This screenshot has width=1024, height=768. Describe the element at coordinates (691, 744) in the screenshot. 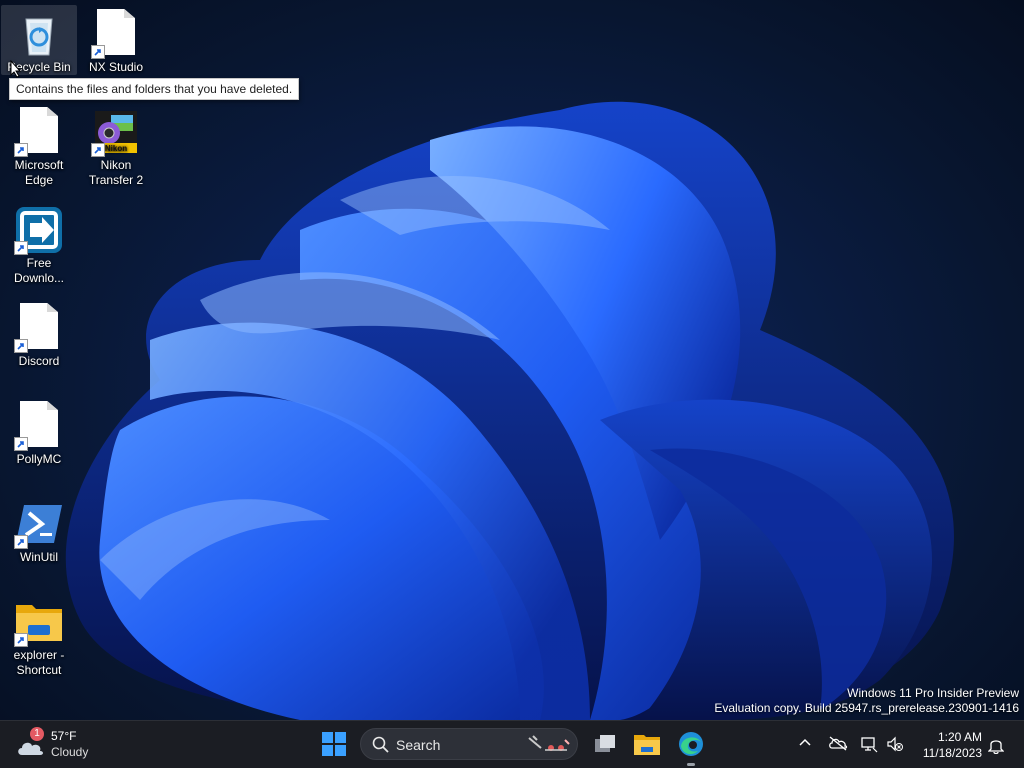

I see `microsoft-edge-button` at that location.